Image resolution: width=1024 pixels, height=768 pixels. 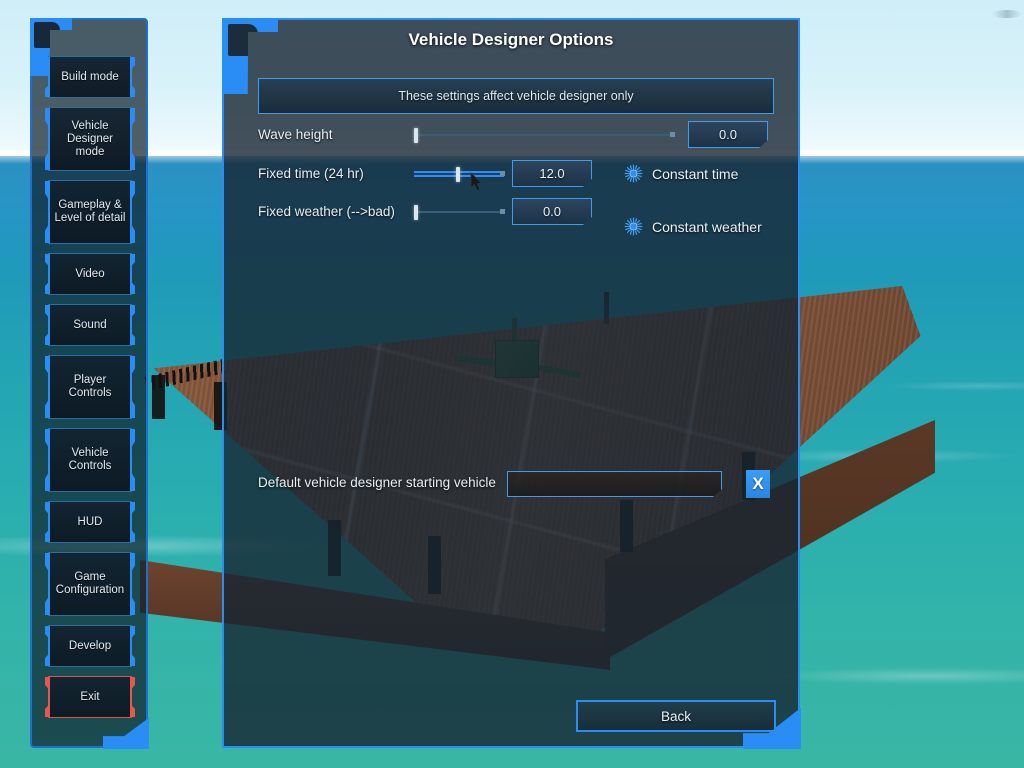 I want to click on checkbox-label: Constant time, so click(x=695, y=173).